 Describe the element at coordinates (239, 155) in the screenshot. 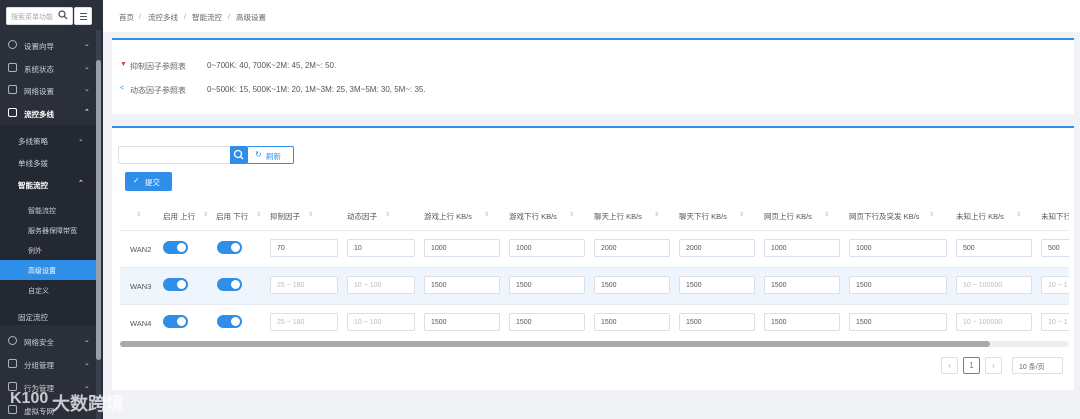

I see `table-search-button` at that location.